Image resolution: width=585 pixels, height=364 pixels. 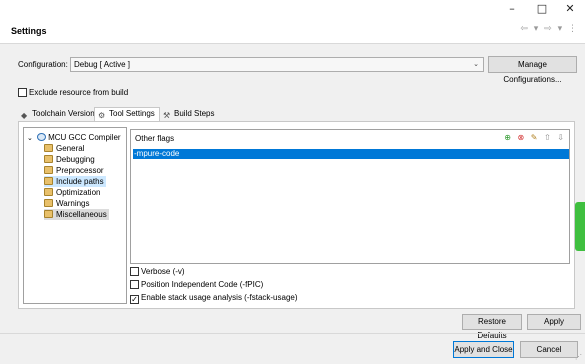 What do you see at coordinates (524, 29) in the screenshot?
I see `back-arrow-icon: ⇦` at bounding box center [524, 29].